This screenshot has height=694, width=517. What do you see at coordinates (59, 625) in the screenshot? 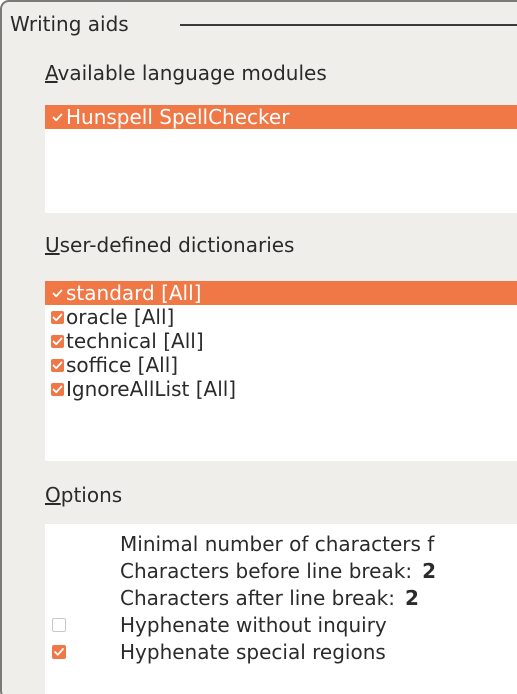
I see `checkbox-unchecked-icon` at bounding box center [59, 625].